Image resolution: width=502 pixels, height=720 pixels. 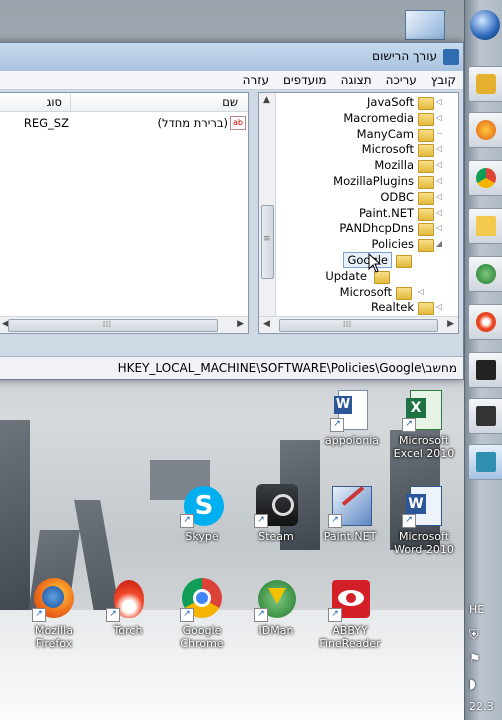 What do you see at coordinates (424, 410) in the screenshot?
I see `excel-icon: X ↗` at bounding box center [424, 410].